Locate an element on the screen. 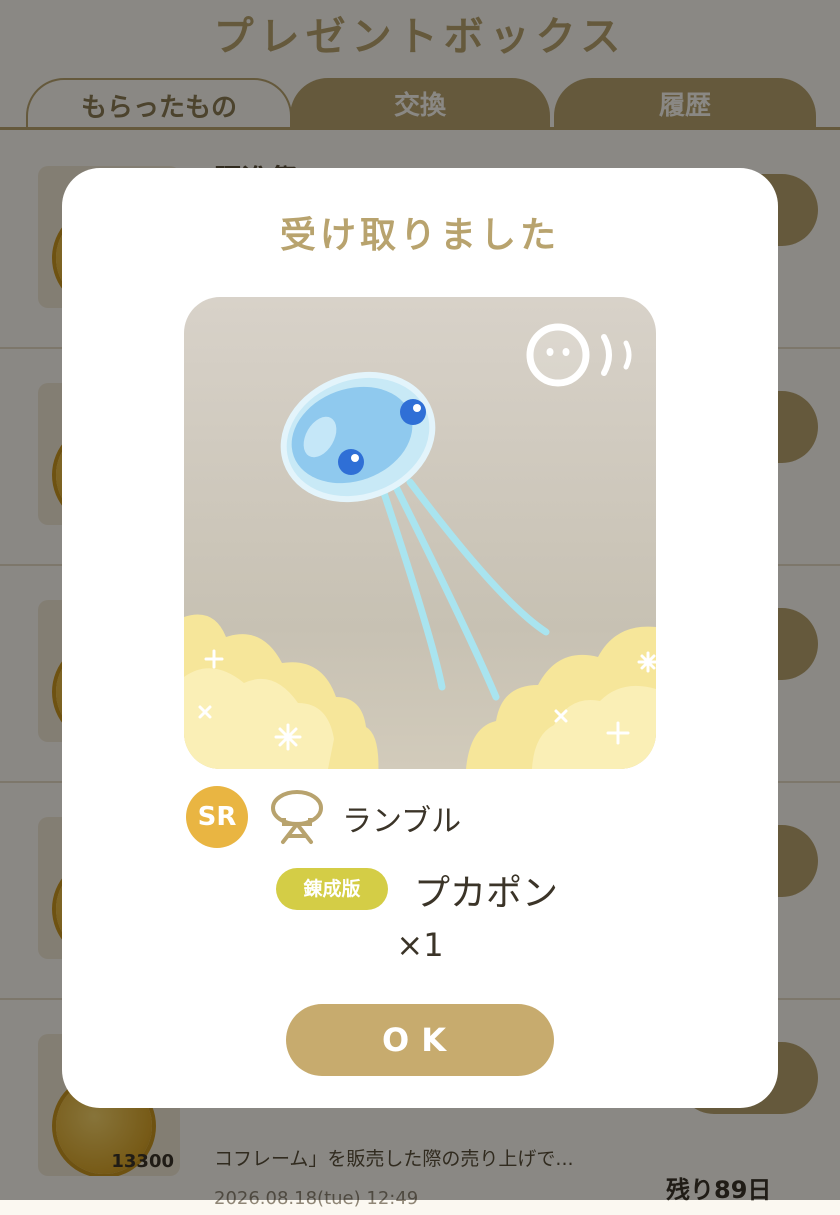 This screenshot has width=840, height=1215. edition-badge: 錬成版 is located at coordinates (332, 889).